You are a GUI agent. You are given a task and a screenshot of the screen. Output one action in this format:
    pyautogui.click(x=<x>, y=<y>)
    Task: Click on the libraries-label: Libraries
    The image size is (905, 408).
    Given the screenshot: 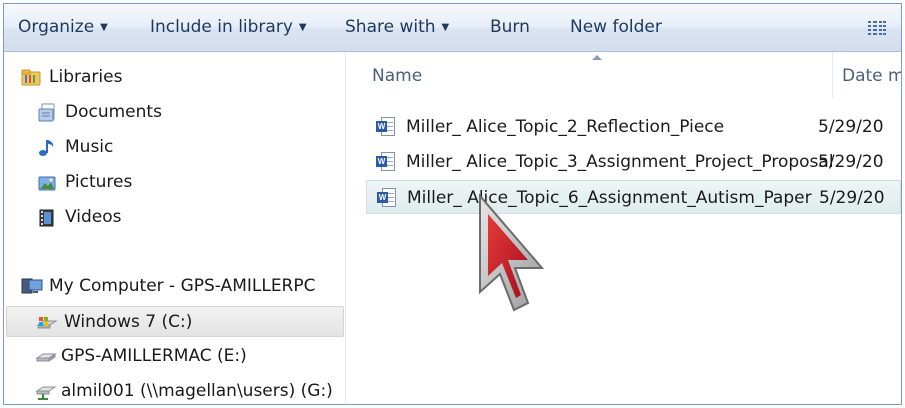 What is the action you would take?
    pyautogui.click(x=86, y=77)
    